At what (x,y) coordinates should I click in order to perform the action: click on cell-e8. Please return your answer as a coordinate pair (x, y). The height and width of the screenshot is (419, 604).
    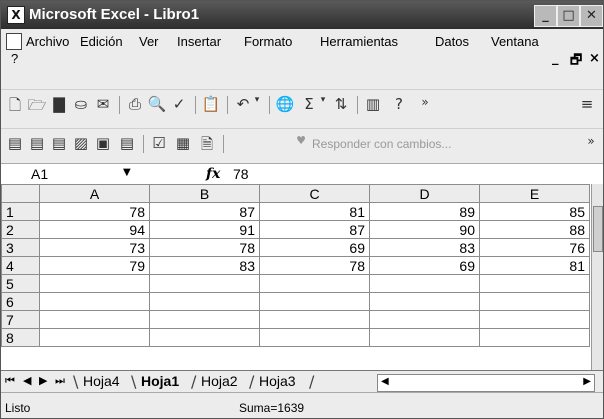
    Looking at the image, I should click on (534, 337).